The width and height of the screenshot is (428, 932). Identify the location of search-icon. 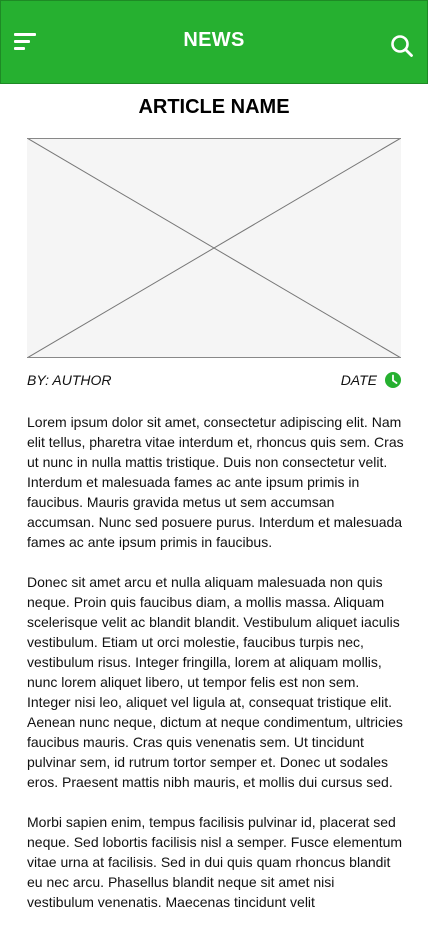
(402, 46).